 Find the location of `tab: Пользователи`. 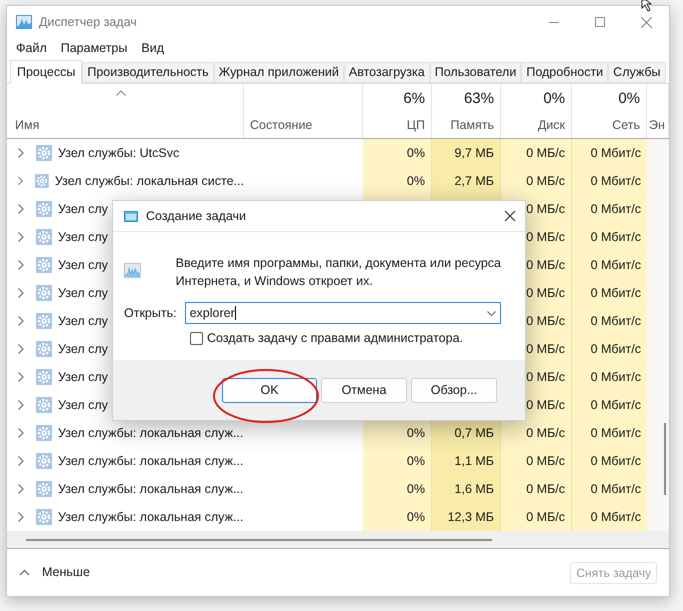

tab: Пользователи is located at coordinates (476, 72).